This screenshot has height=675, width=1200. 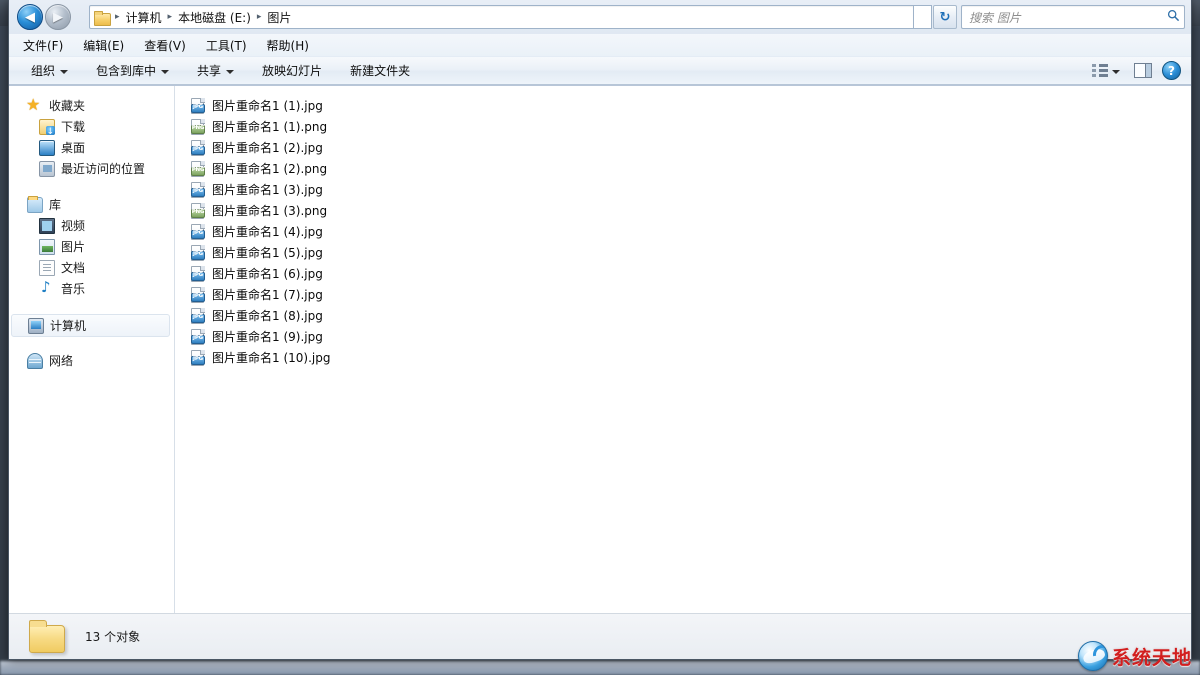 What do you see at coordinates (215, 70) in the screenshot?
I see `share-button: 共享` at bounding box center [215, 70].